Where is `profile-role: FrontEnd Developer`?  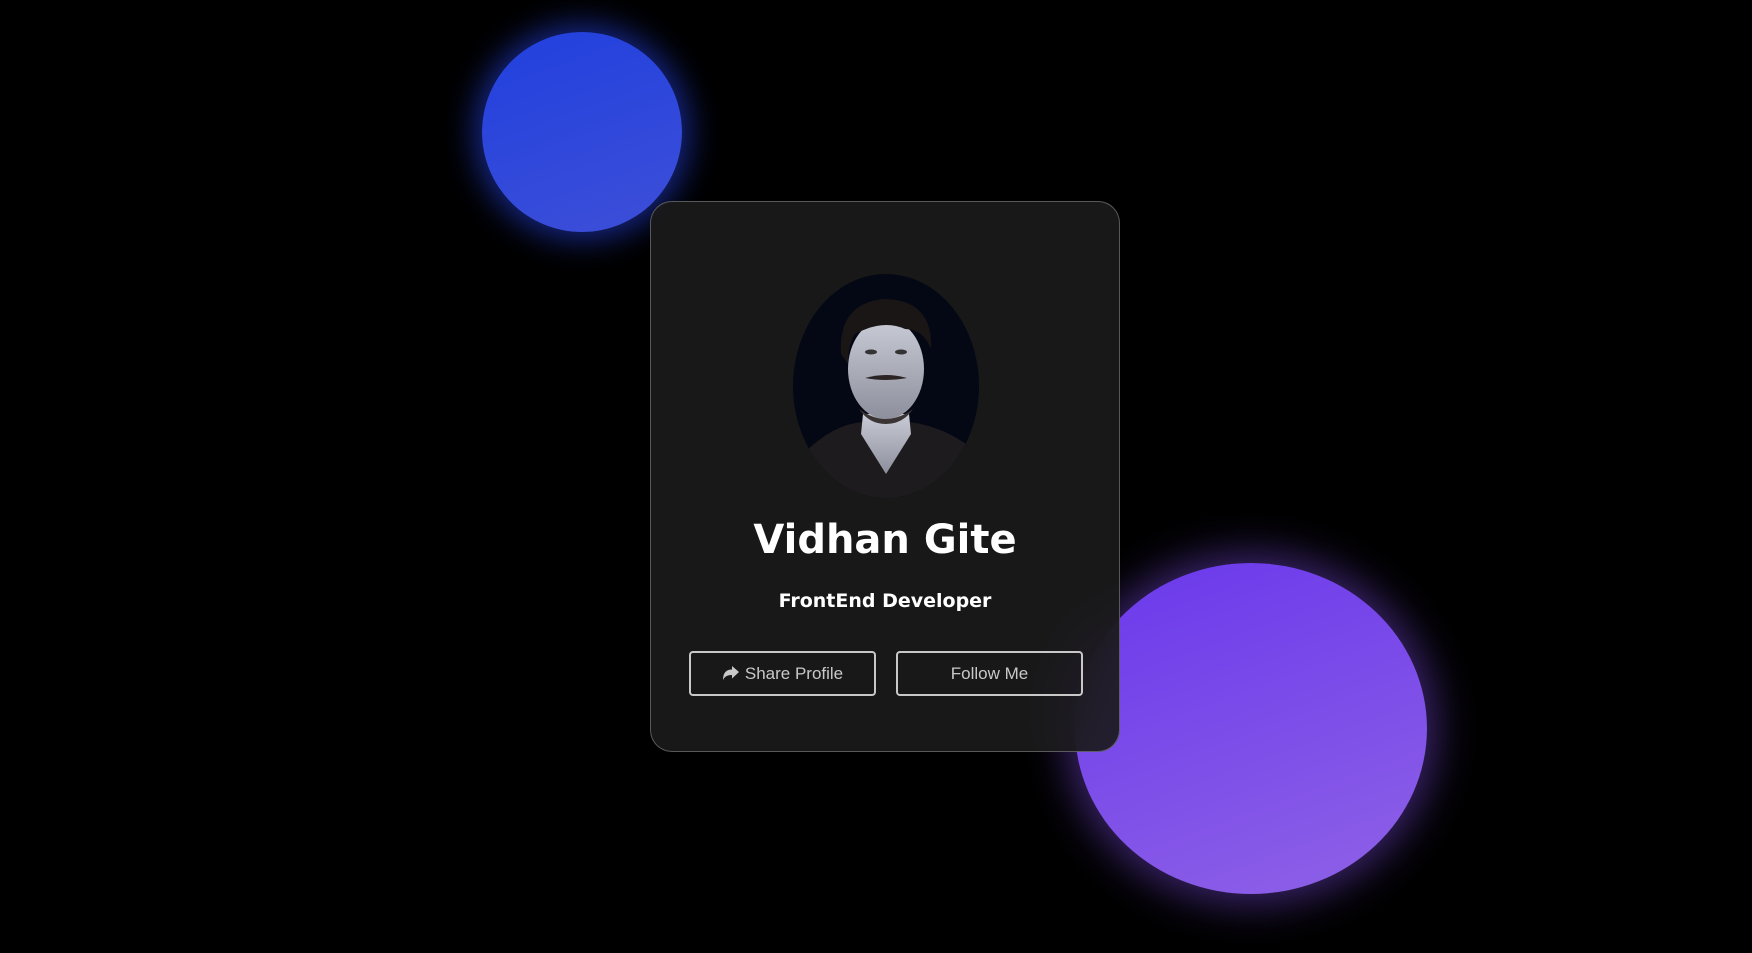 profile-role: FrontEnd Developer is located at coordinates (885, 601).